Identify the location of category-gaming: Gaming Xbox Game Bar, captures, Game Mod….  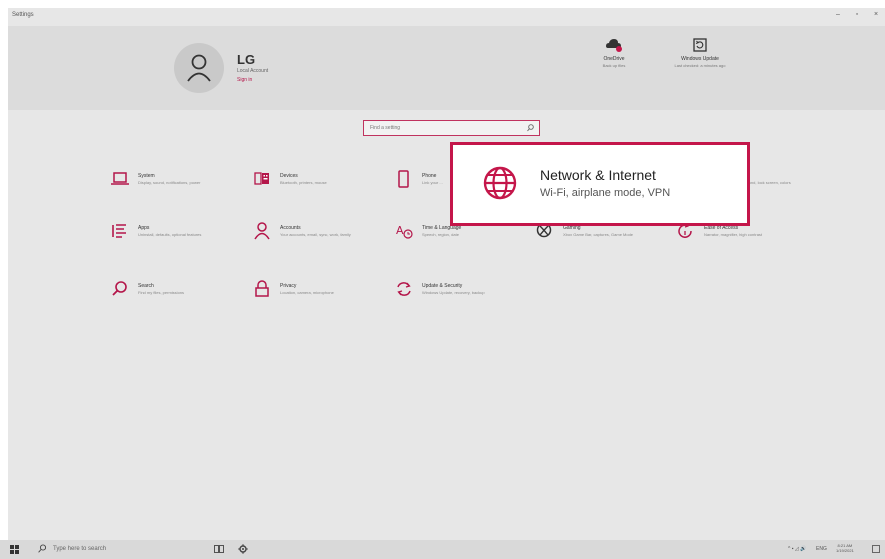
(605, 239).